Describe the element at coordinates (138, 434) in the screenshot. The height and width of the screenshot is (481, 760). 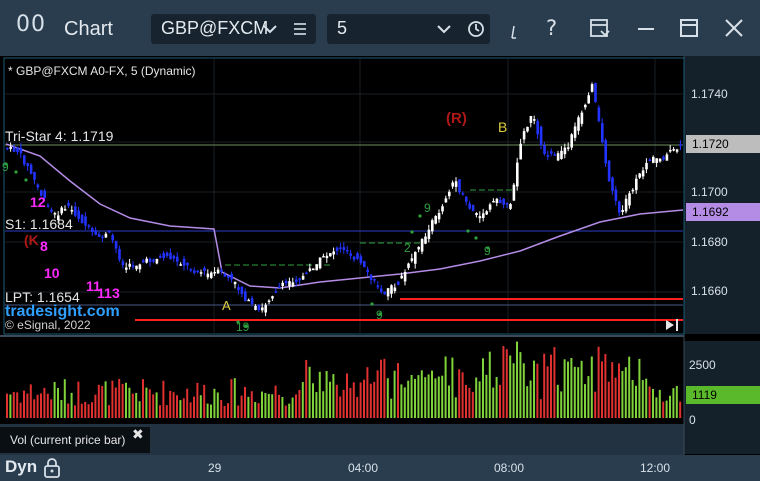
I see `close-legend-icon: ✖` at that location.